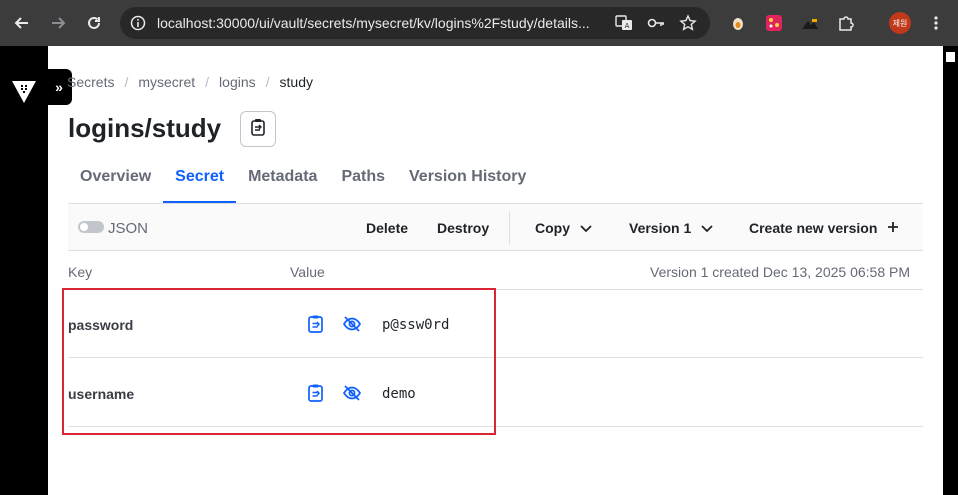 Image resolution: width=958 pixels, height=495 pixels. Describe the element at coordinates (552, 228) in the screenshot. I see `copy-label: Copy` at that location.